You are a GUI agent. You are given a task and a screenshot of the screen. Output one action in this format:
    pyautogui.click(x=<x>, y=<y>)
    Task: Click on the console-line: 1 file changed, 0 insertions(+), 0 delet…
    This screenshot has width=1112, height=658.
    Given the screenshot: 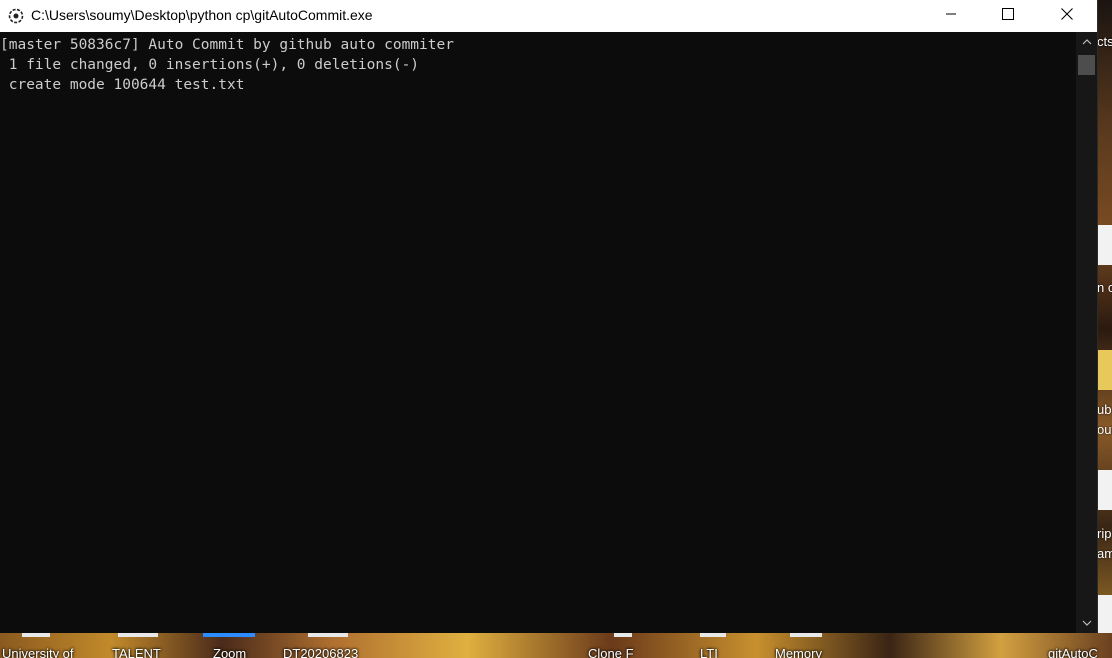 What is the action you would take?
    pyautogui.click(x=210, y=65)
    